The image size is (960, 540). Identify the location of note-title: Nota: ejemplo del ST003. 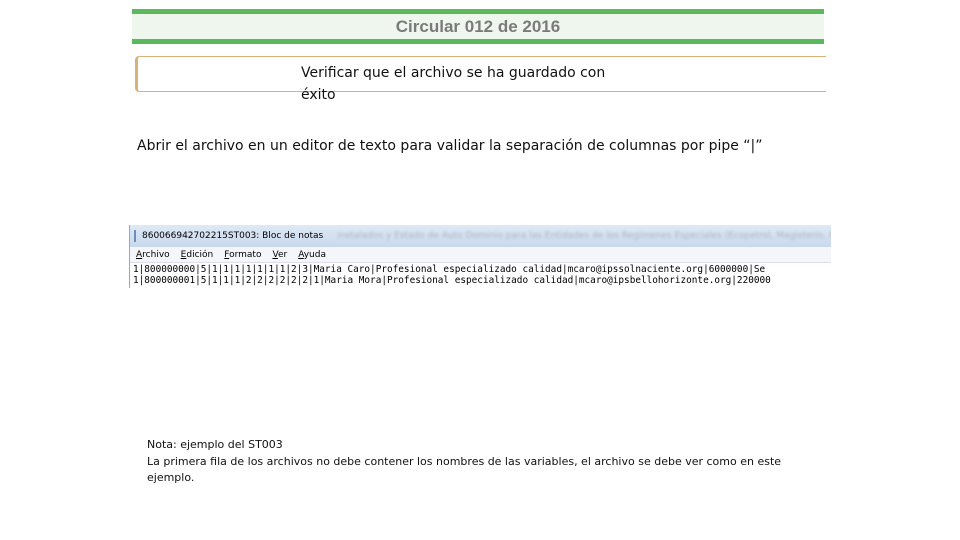
(215, 444).